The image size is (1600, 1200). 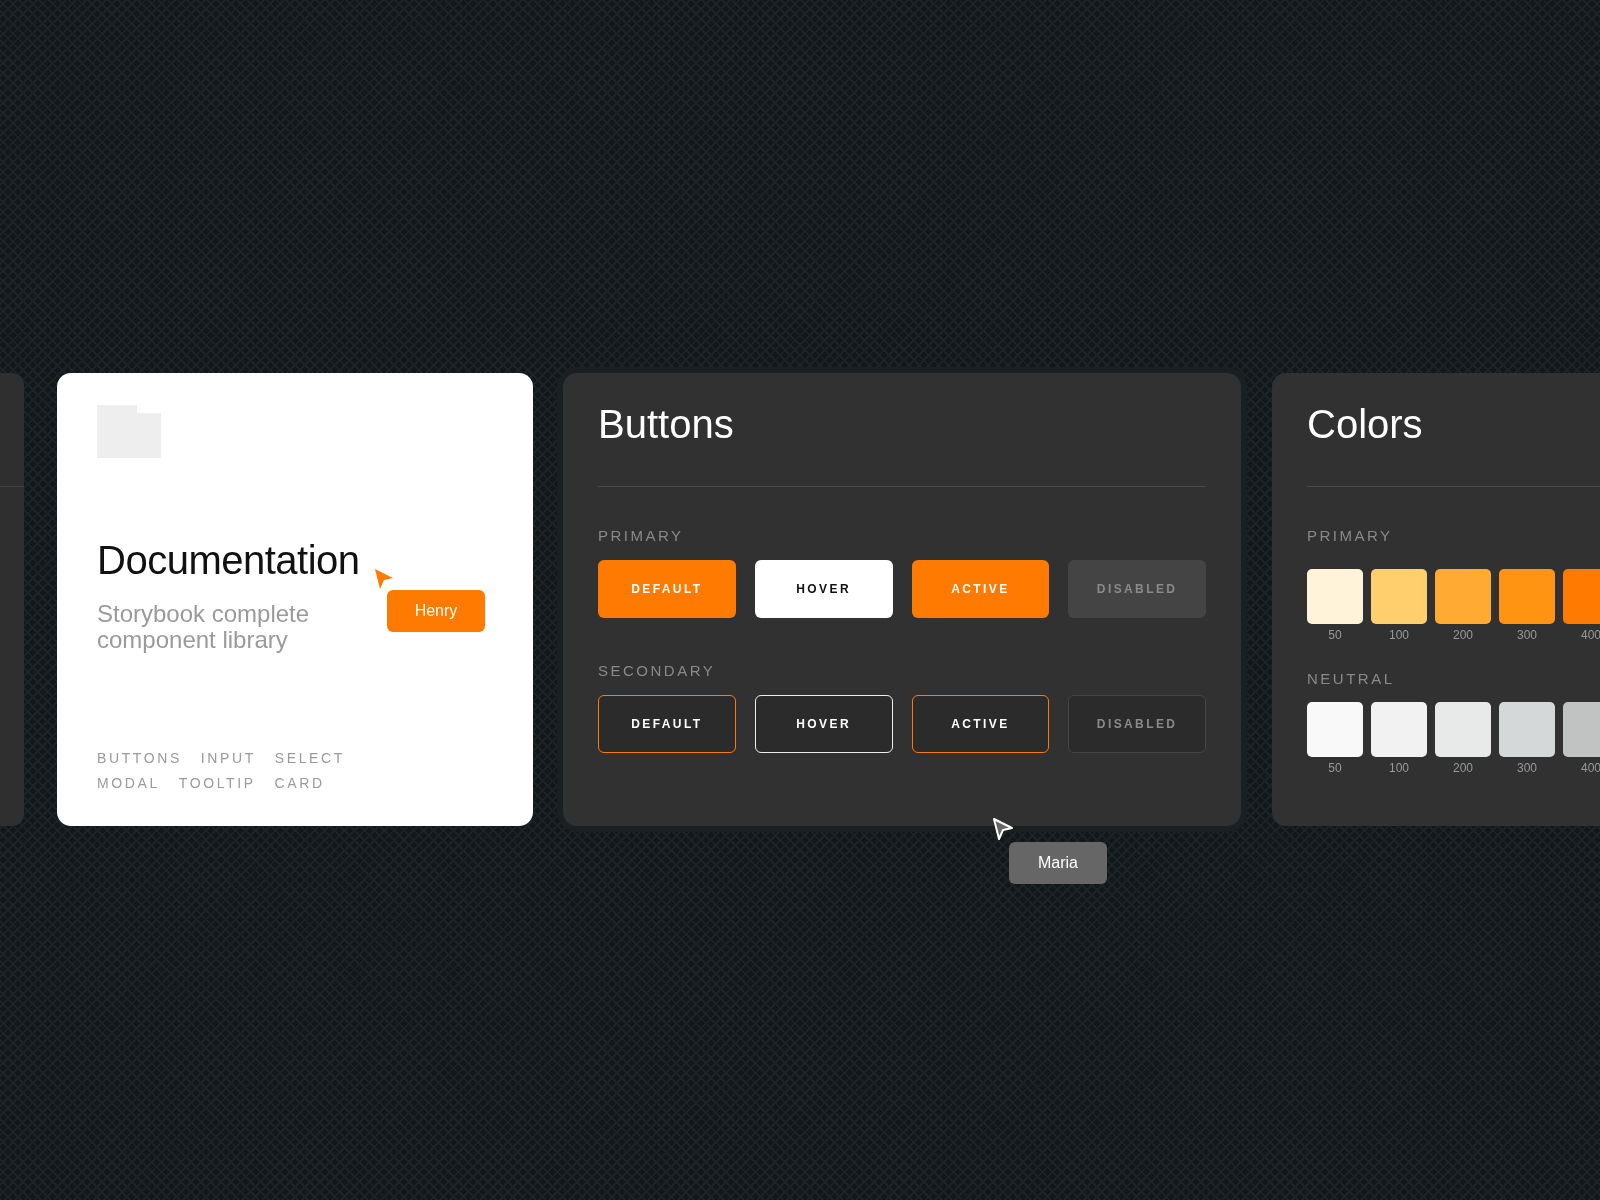 I want to click on section-label: NEUTRAL, so click(x=1351, y=679).